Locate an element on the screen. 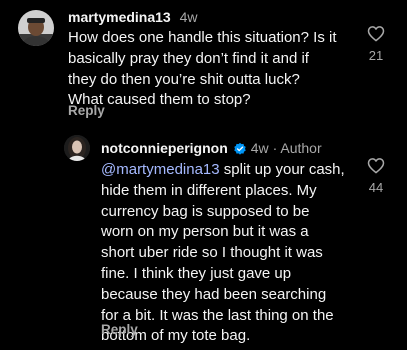 The image size is (407, 350). comment-line: because they had been searching is located at coordinates (214, 294).